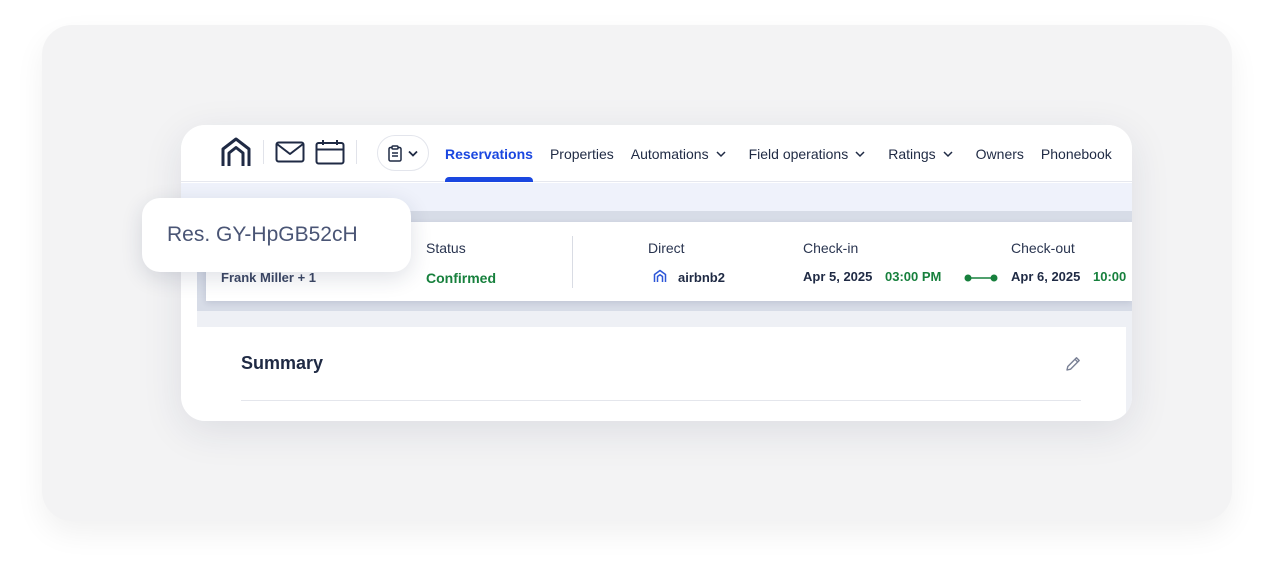  Describe the element at coordinates (701, 277) in the screenshot. I see `channel-value: airbnb2` at that location.